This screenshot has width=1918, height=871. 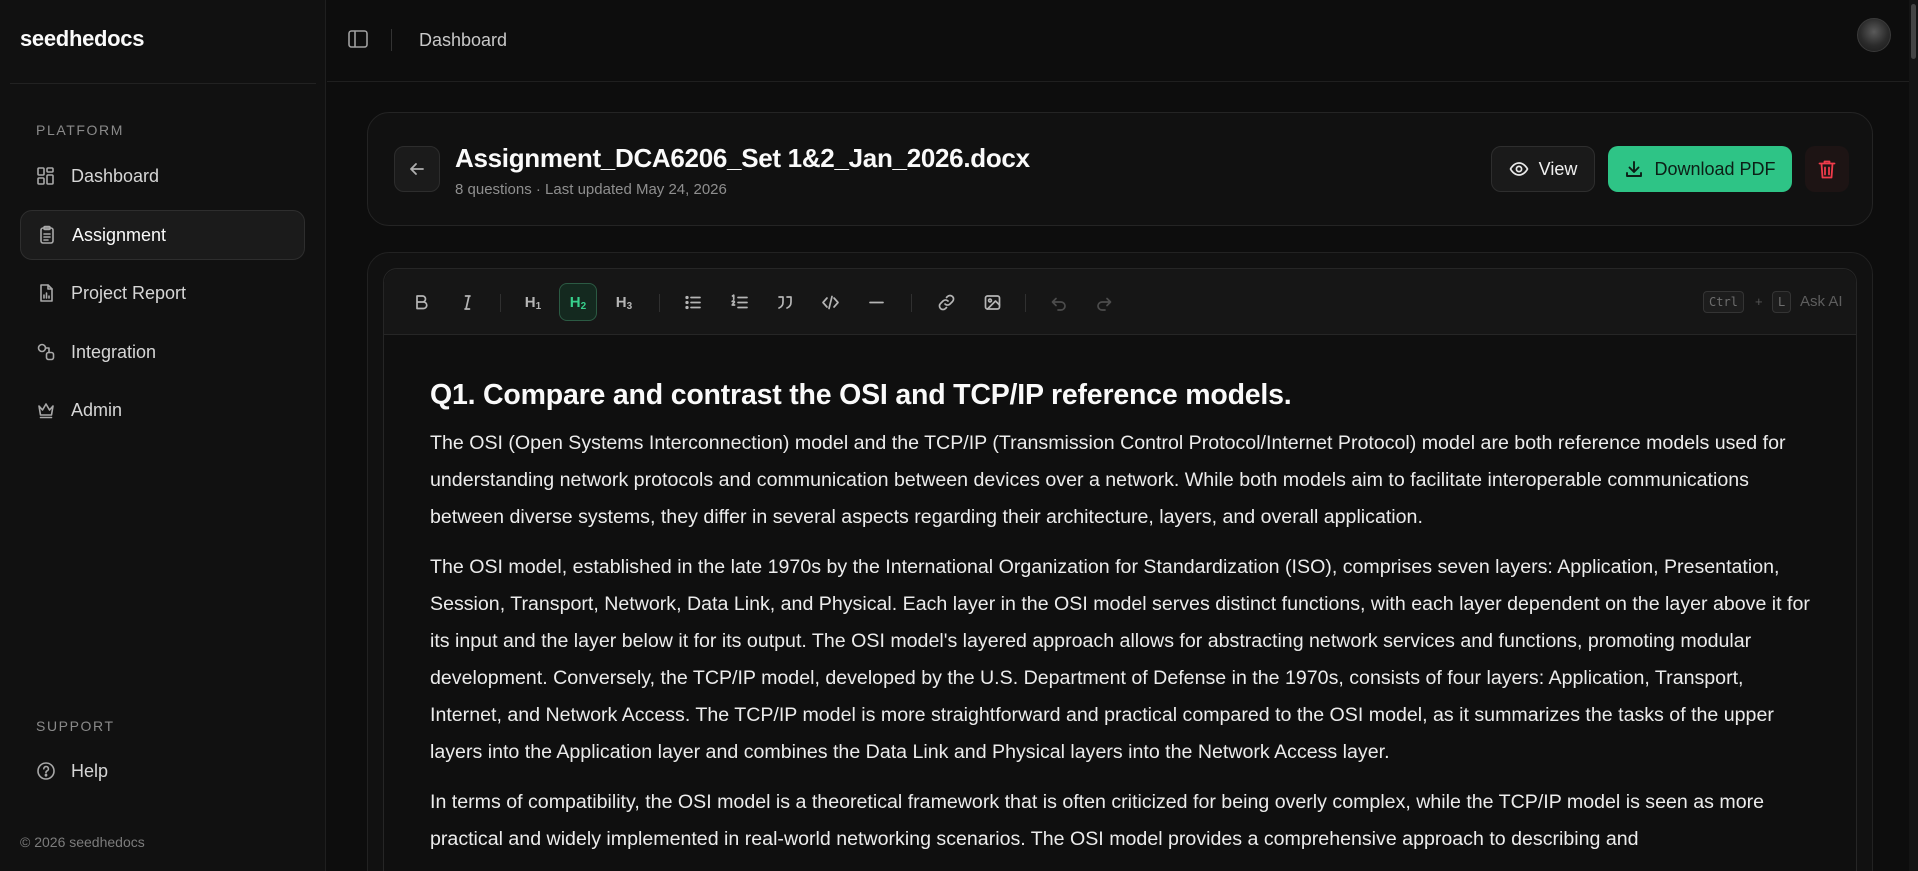 What do you see at coordinates (1518, 169) in the screenshot?
I see `eye-icon` at bounding box center [1518, 169].